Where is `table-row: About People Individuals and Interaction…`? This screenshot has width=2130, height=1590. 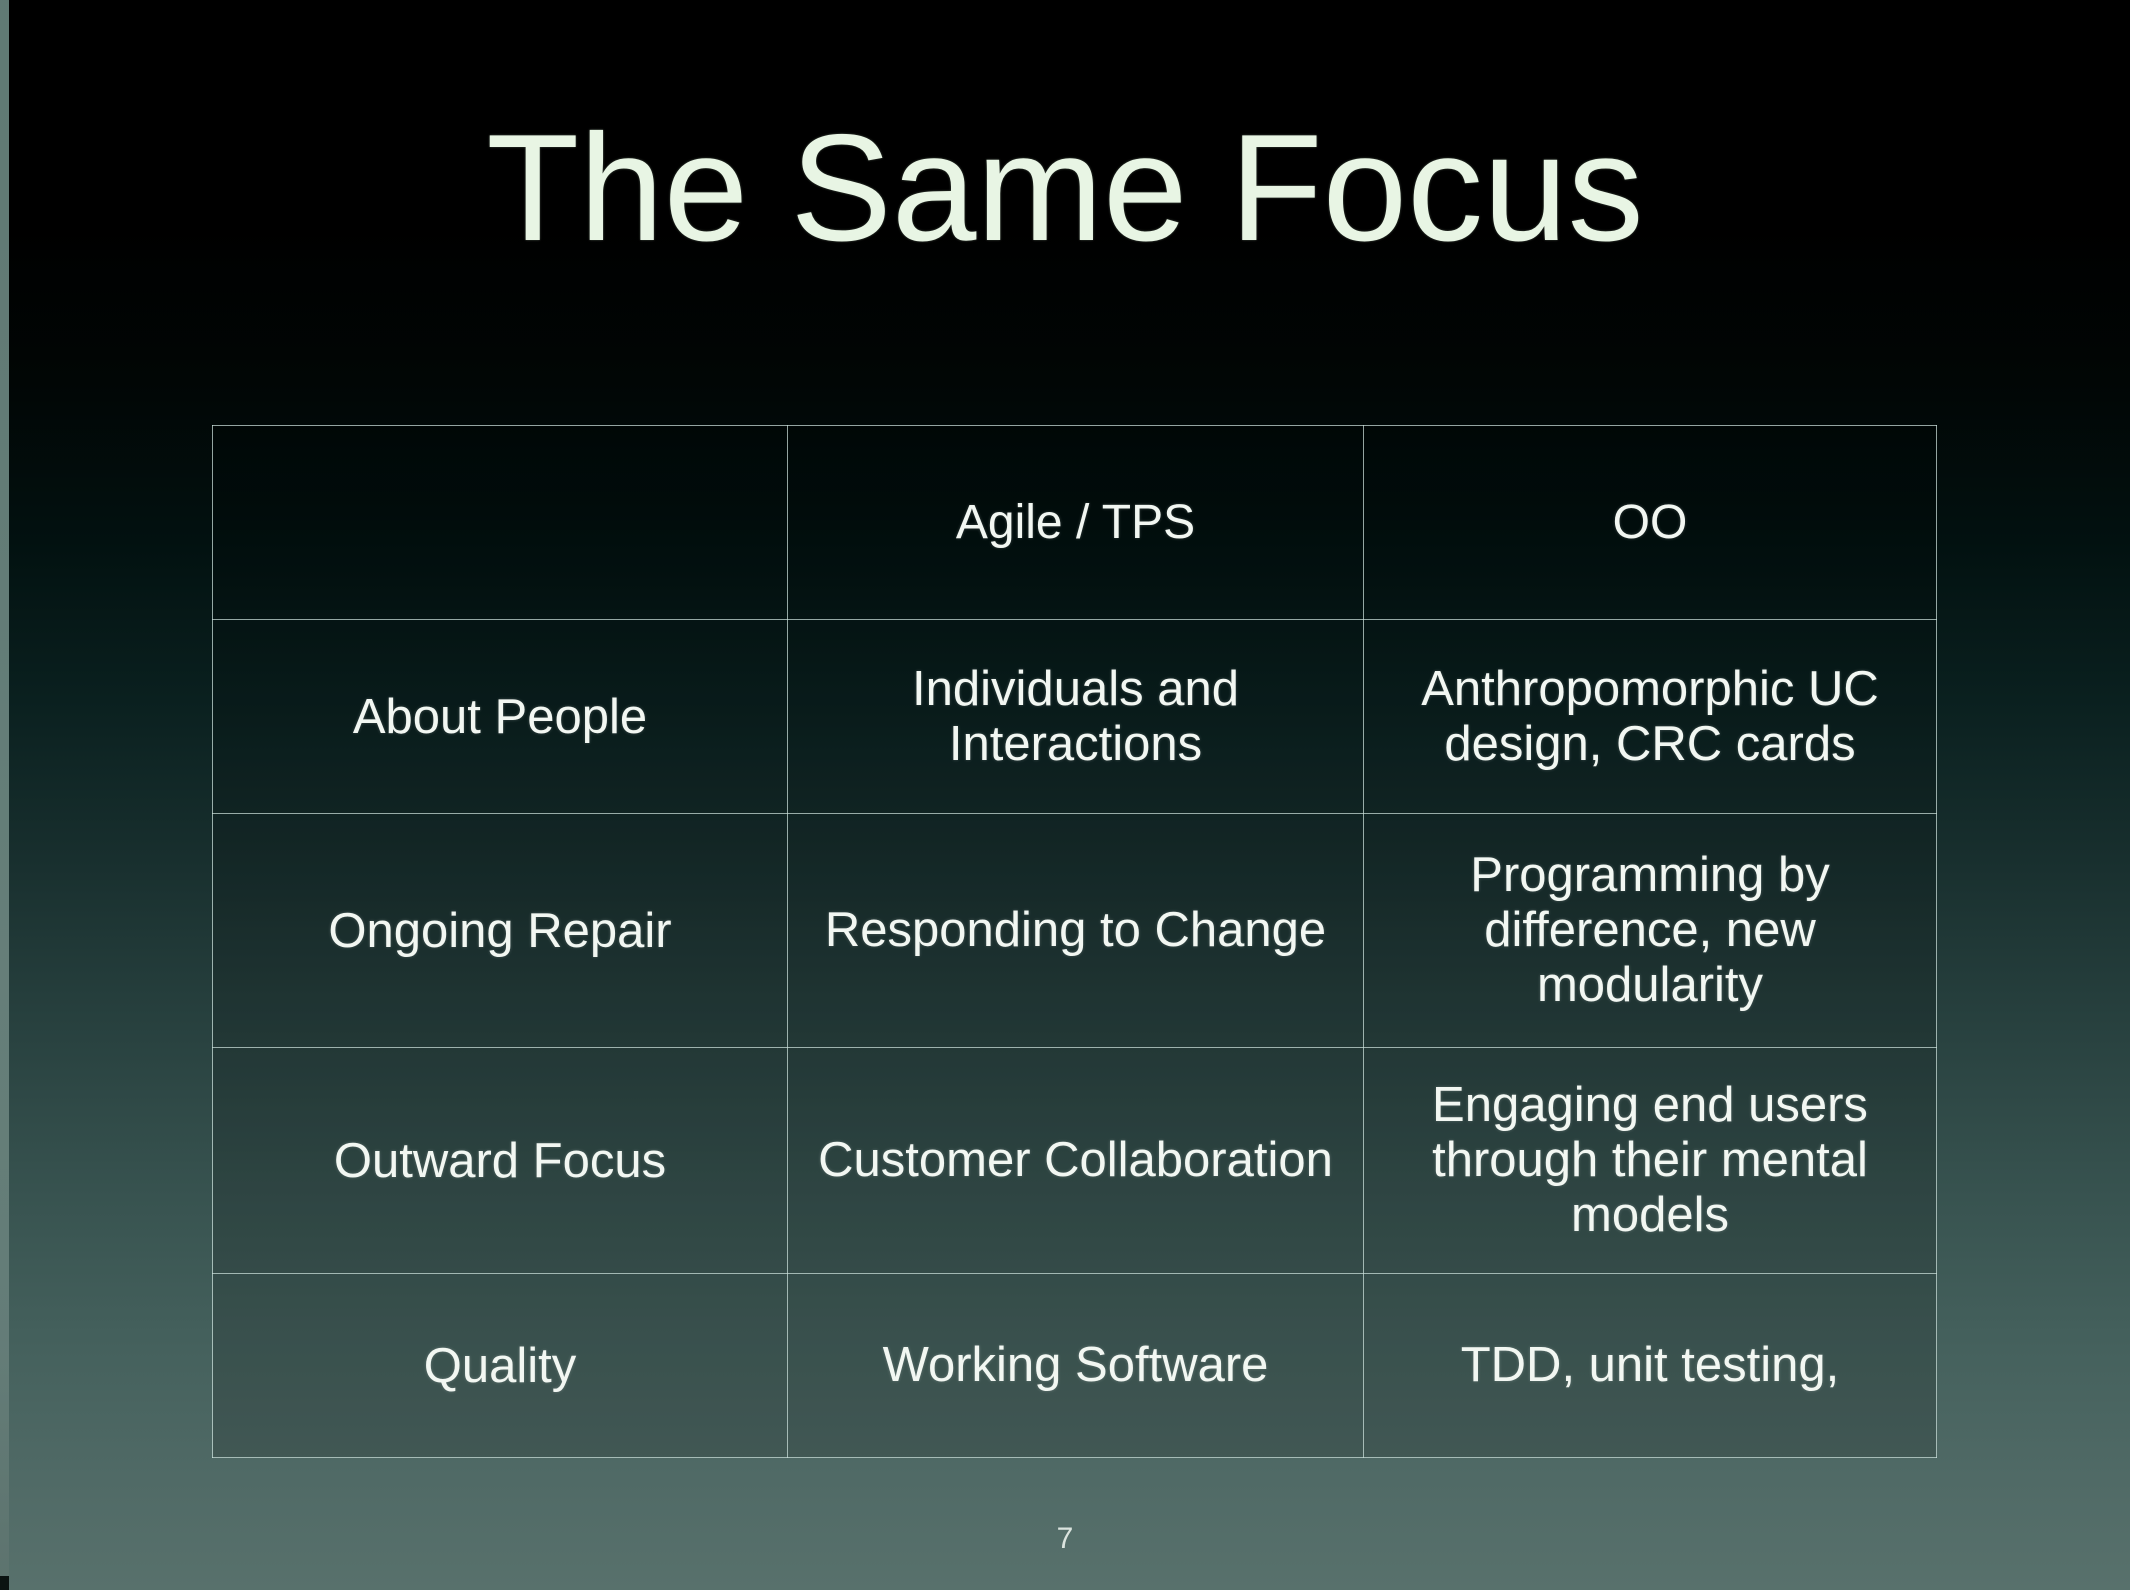 table-row: About People Individuals and Interaction… is located at coordinates (1074, 716).